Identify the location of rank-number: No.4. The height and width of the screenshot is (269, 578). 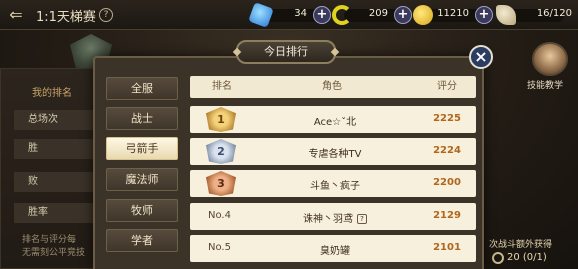
(219, 215).